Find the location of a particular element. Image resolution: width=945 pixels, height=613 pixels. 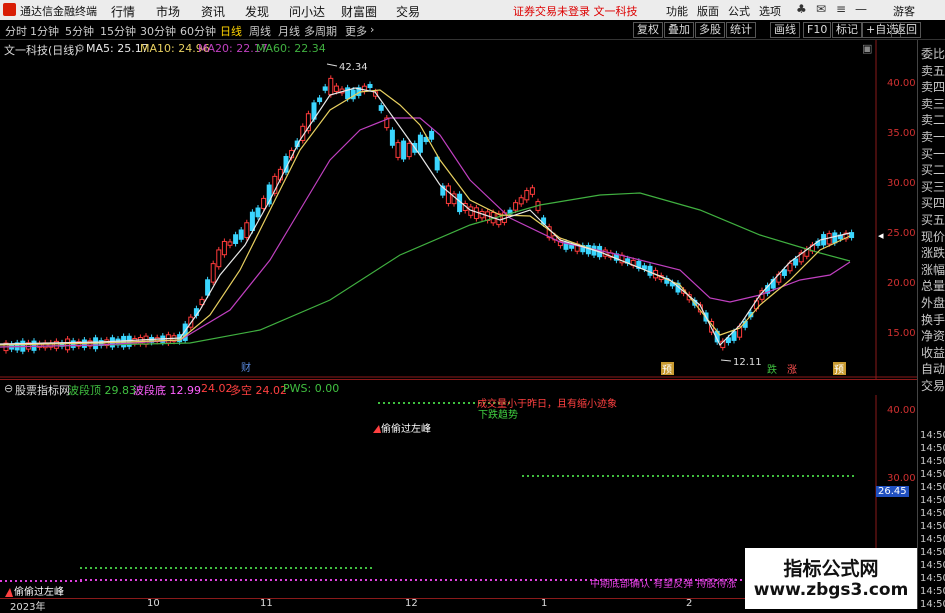

guest-label: 游客 is located at coordinates (904, 11).